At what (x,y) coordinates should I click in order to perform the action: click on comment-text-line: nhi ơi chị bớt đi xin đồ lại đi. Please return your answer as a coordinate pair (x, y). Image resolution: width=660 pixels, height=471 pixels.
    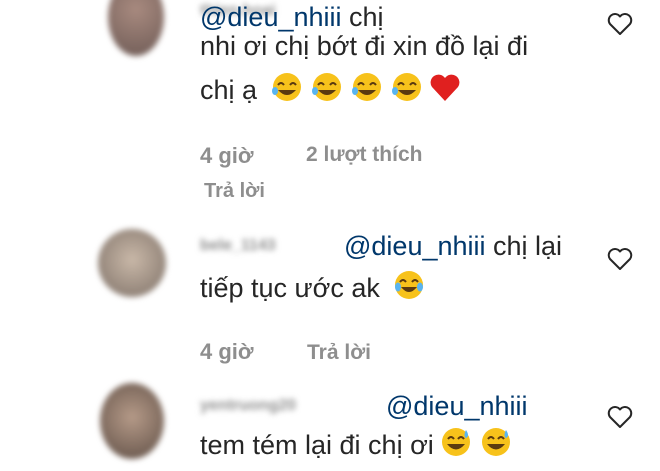
    Looking at the image, I should click on (364, 46).